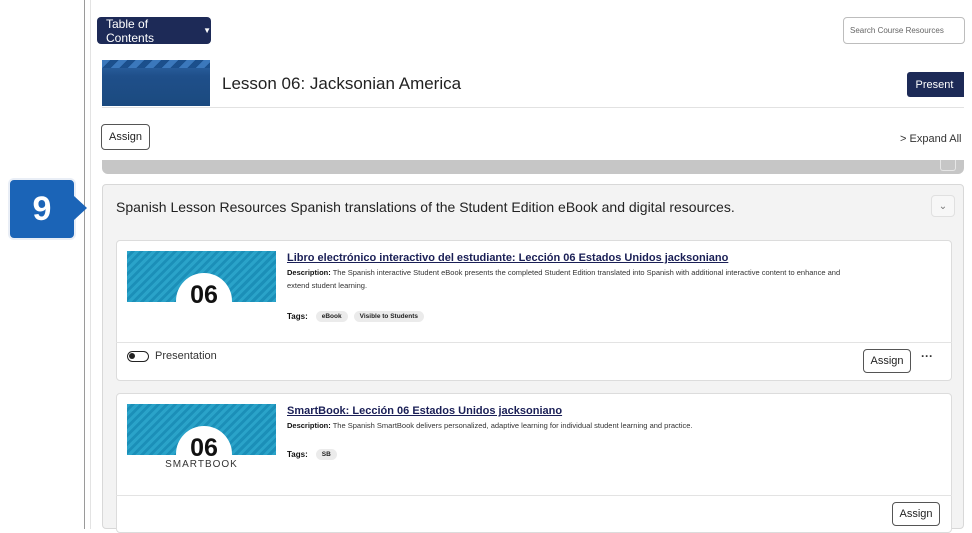  Describe the element at coordinates (935, 139) in the screenshot. I see `expand-all-label: Expand All` at that location.